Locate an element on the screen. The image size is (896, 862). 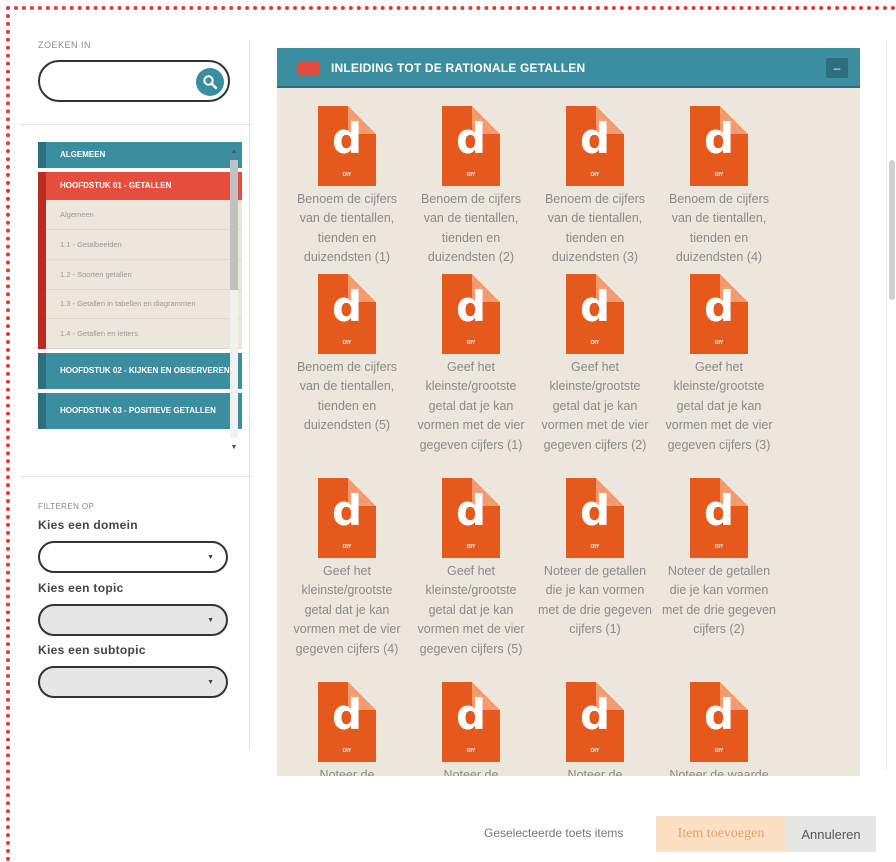
item-tile: d DIY Noteer de waarde is located at coordinates (719, 729).